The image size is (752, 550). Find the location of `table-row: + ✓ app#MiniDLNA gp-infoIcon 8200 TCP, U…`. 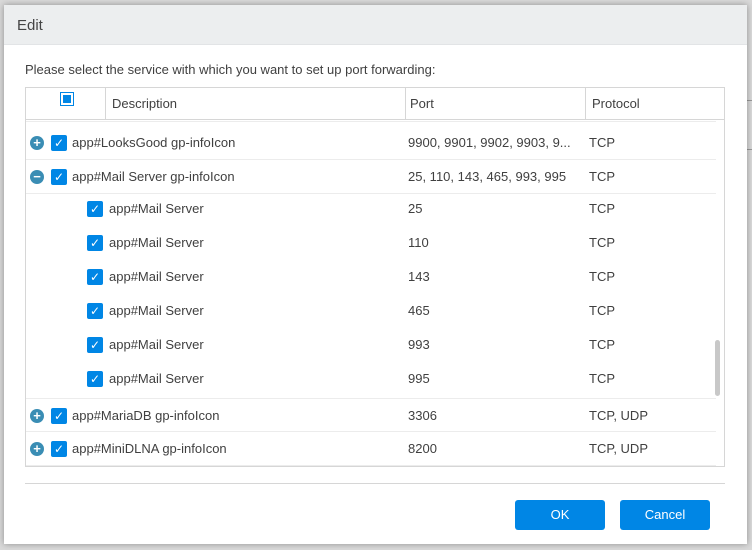

table-row: + ✓ app#MiniDLNA gp-infoIcon 8200 TCP, U… is located at coordinates (371, 449).